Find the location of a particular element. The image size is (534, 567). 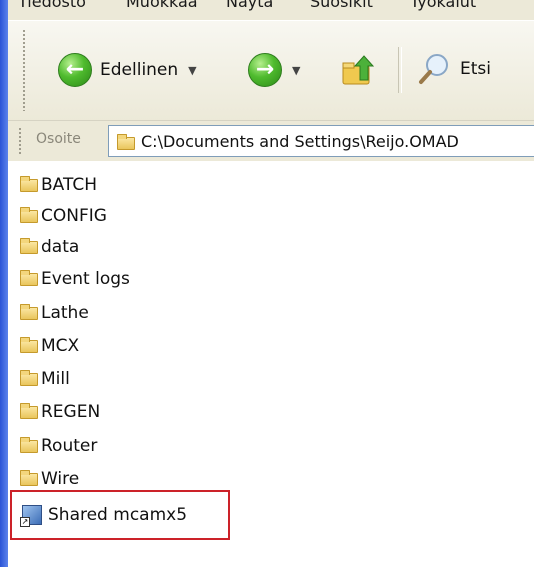

window-frame-left is located at coordinates (4, 283).